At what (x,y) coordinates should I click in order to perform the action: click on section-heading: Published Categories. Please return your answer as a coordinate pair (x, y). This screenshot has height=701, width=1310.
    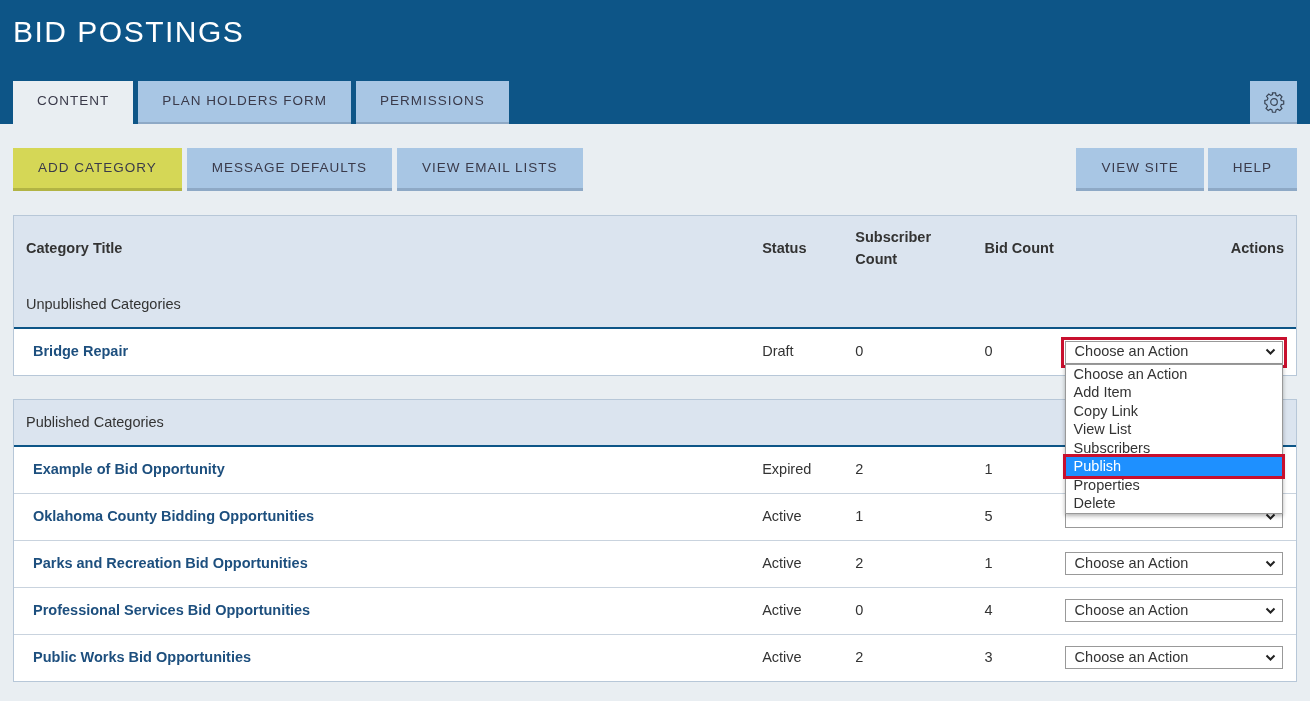
    Looking at the image, I should click on (95, 421).